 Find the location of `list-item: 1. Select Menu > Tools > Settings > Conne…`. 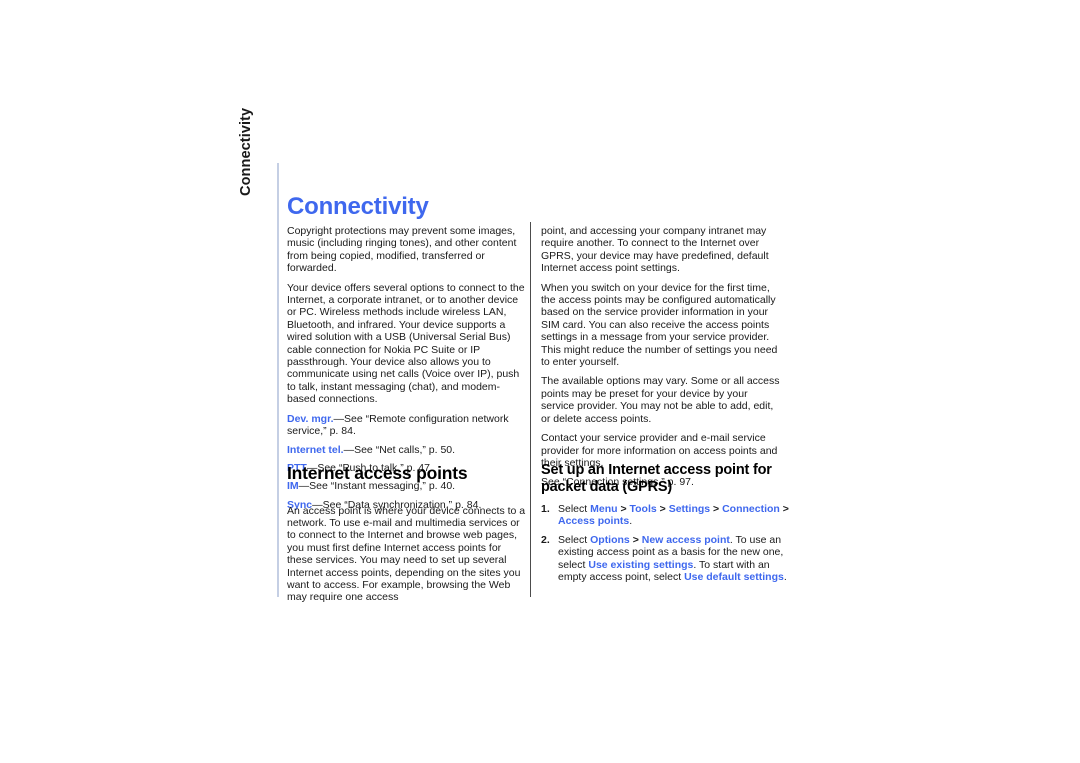

list-item: 1. Select Menu > Tools > Settings > Conne… is located at coordinates (665, 515).